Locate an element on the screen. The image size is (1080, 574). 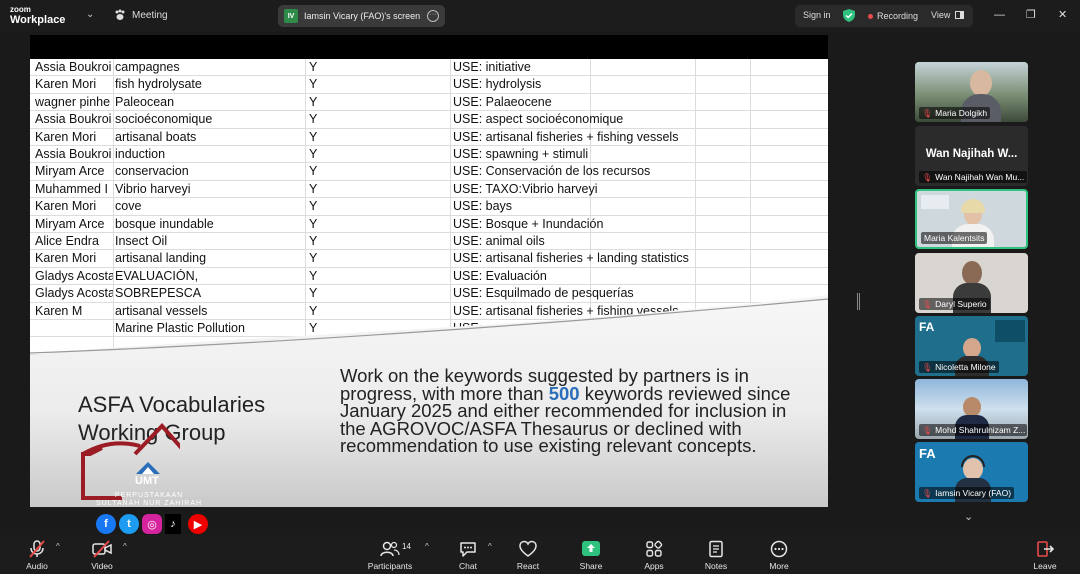
recommendation-cell: USE: Palaeocene is located at coordinates (502, 101).